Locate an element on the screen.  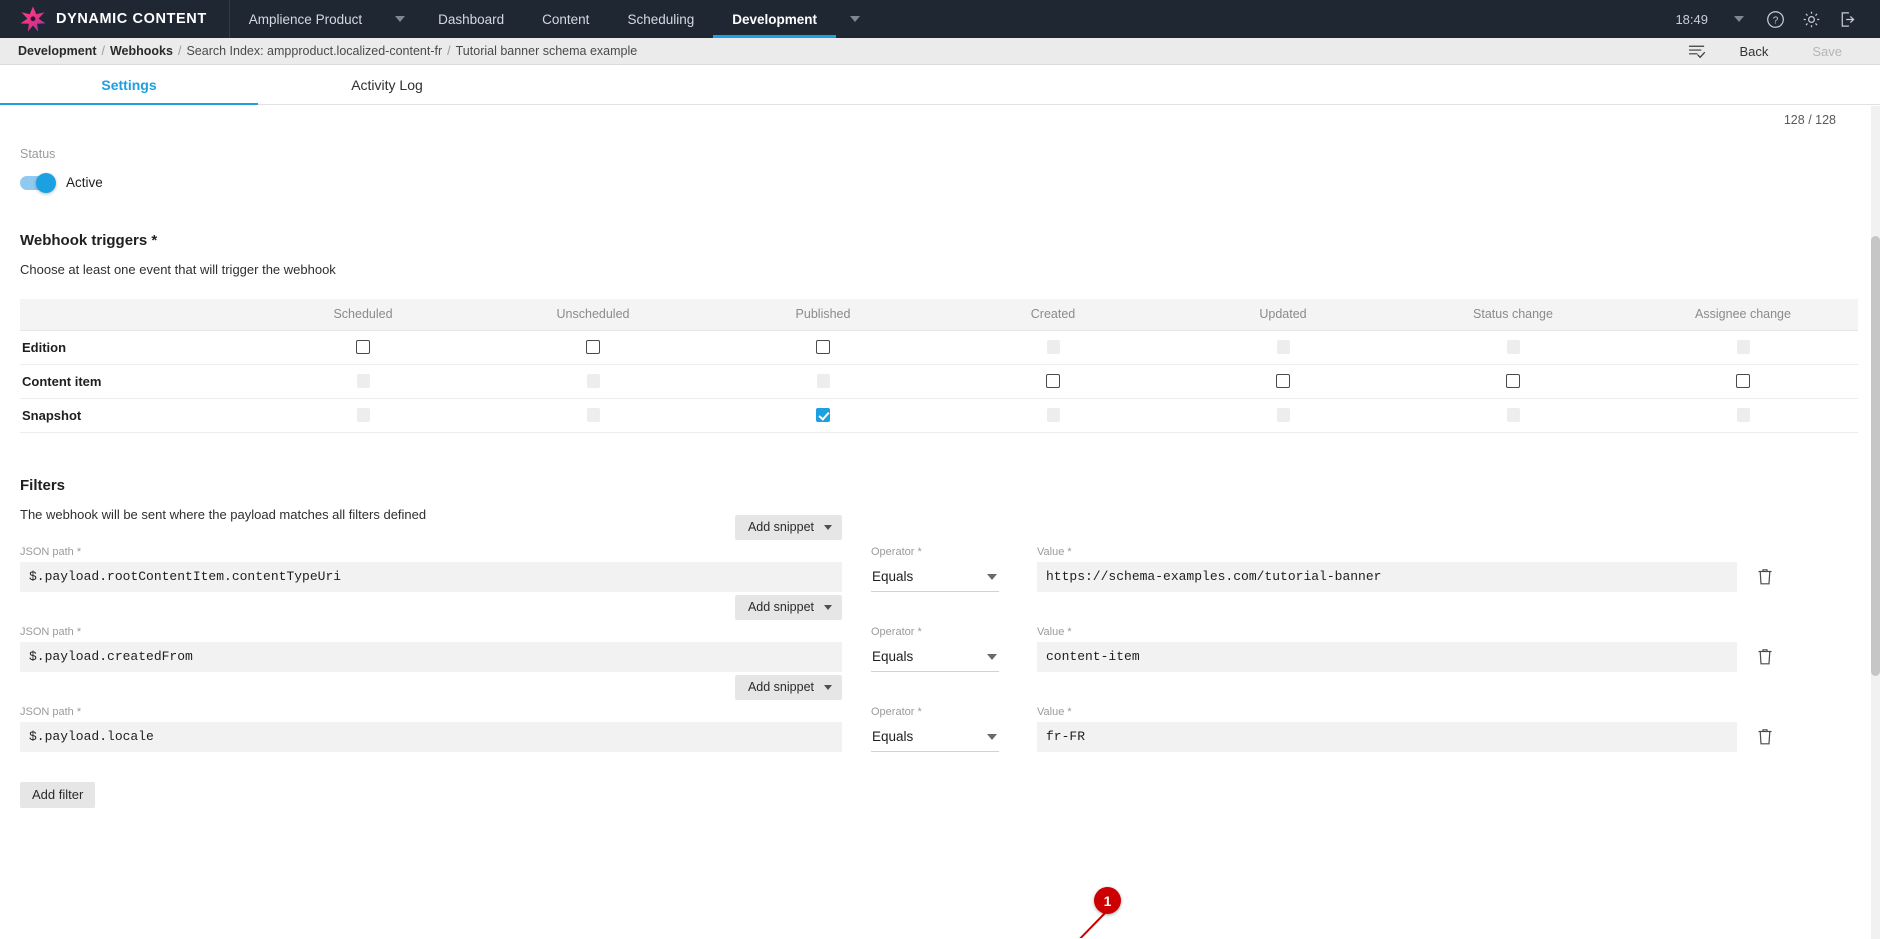
nav-item-content: Content is located at coordinates (565, 19).